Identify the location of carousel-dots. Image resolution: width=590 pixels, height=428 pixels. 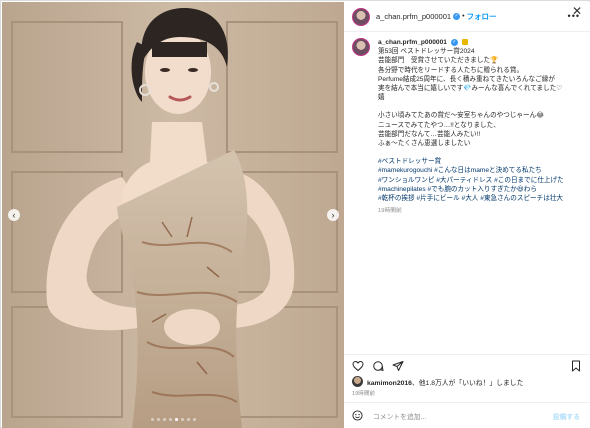
(173, 419).